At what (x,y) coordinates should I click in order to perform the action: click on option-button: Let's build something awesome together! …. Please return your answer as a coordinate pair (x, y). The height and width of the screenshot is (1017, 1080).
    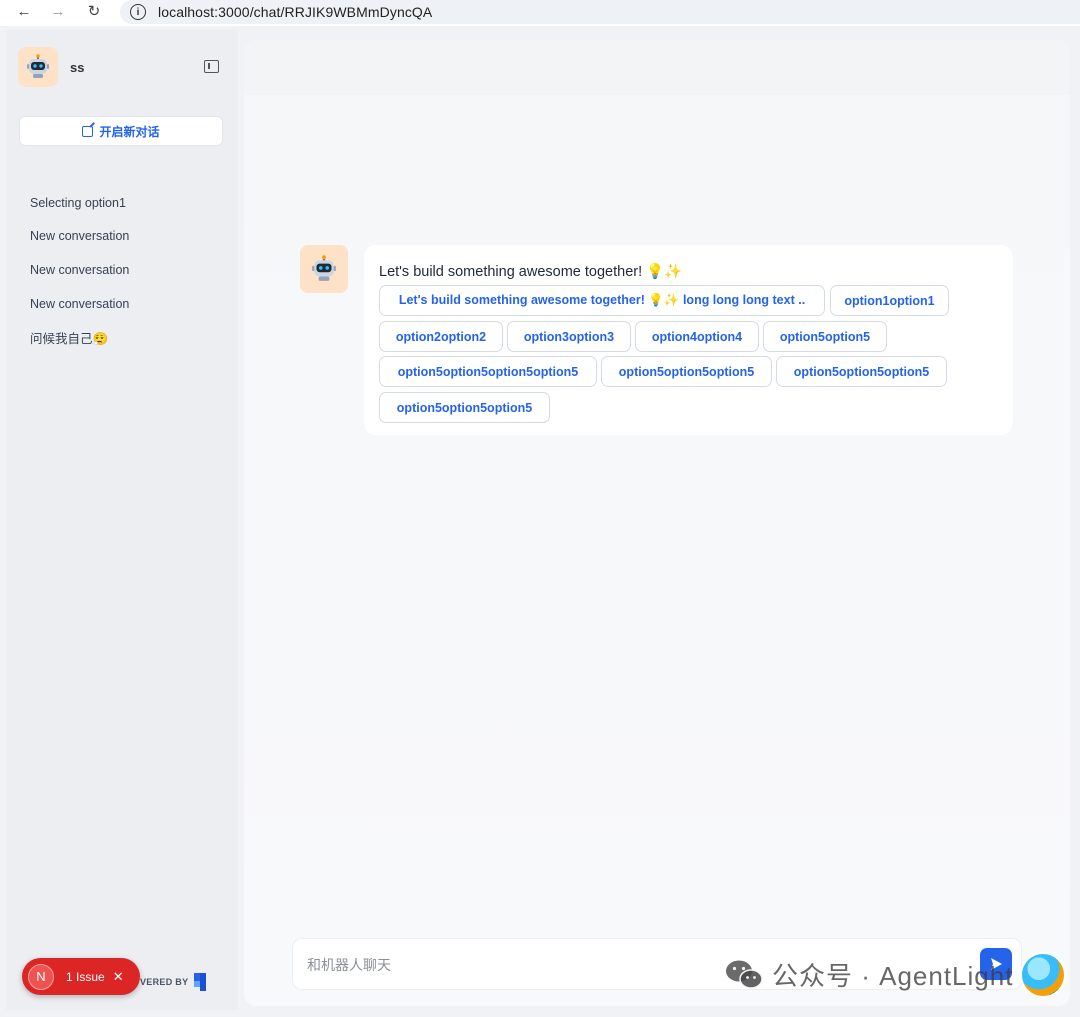
    Looking at the image, I should click on (602, 300).